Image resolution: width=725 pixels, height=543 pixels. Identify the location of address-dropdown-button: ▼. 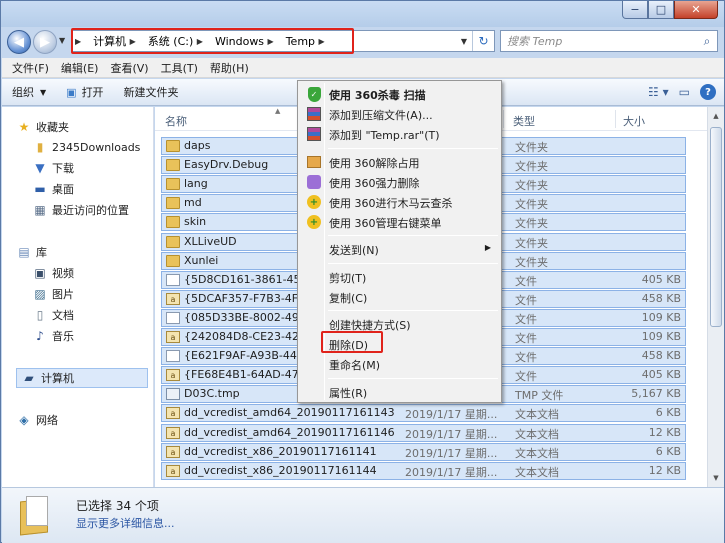
(464, 41).